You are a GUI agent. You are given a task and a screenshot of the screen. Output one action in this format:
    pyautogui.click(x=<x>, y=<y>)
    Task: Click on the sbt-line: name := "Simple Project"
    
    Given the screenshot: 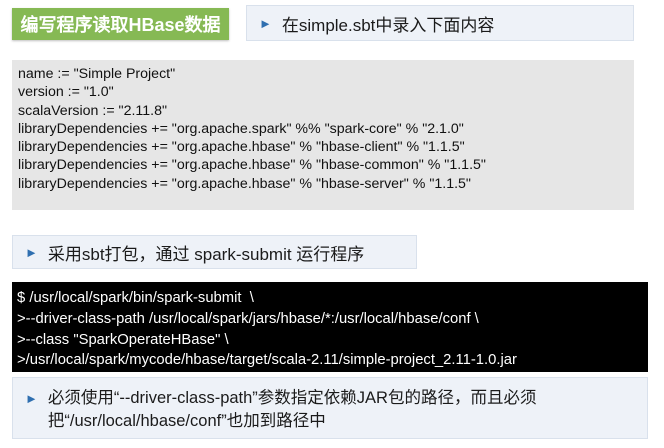 What is the action you would take?
    pyautogui.click(x=97, y=74)
    